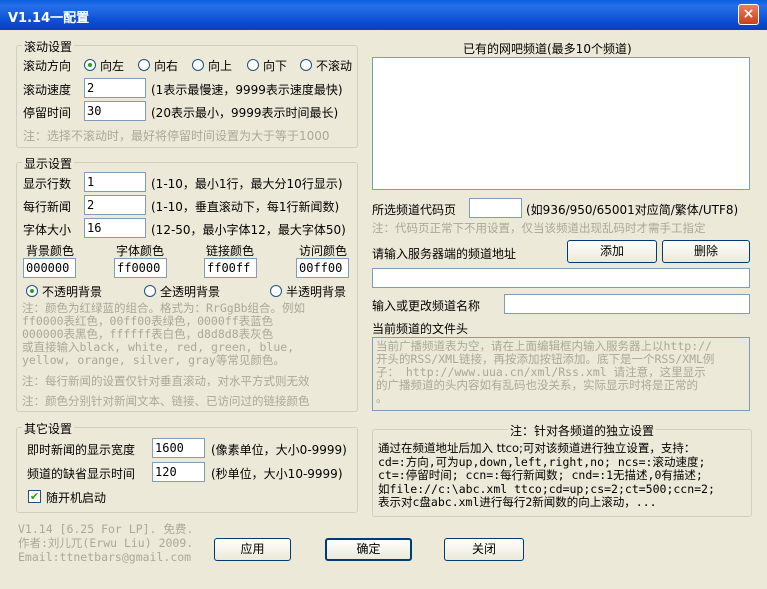 The image size is (767, 589). What do you see at coordinates (144, 65) in the screenshot?
I see `direction-right-radio` at bounding box center [144, 65].